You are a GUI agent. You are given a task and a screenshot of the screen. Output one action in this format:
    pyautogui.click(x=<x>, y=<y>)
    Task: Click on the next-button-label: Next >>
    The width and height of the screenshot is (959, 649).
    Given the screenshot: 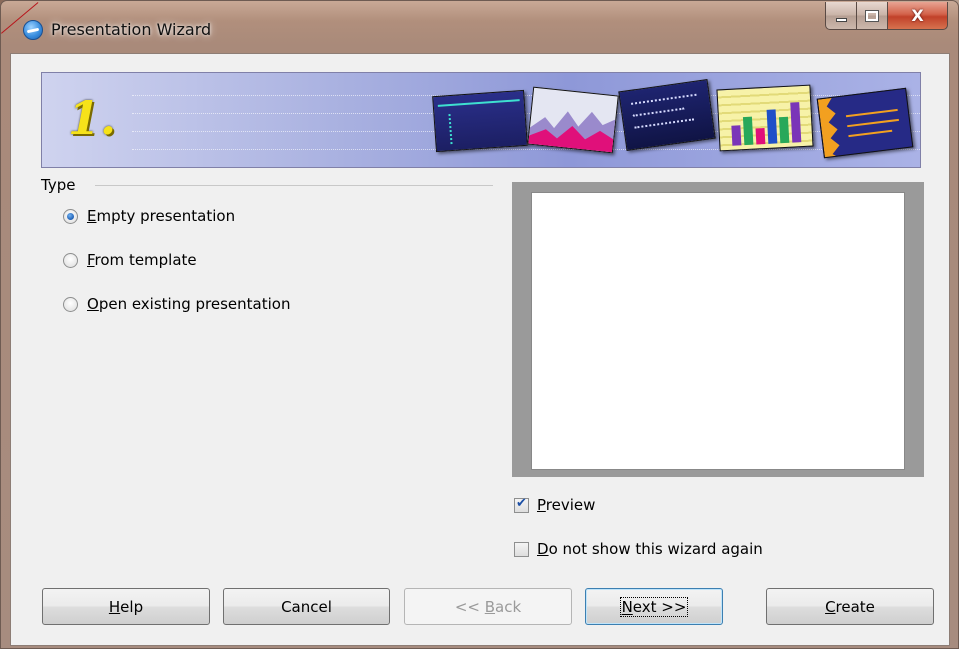 What is the action you would take?
    pyautogui.click(x=654, y=606)
    